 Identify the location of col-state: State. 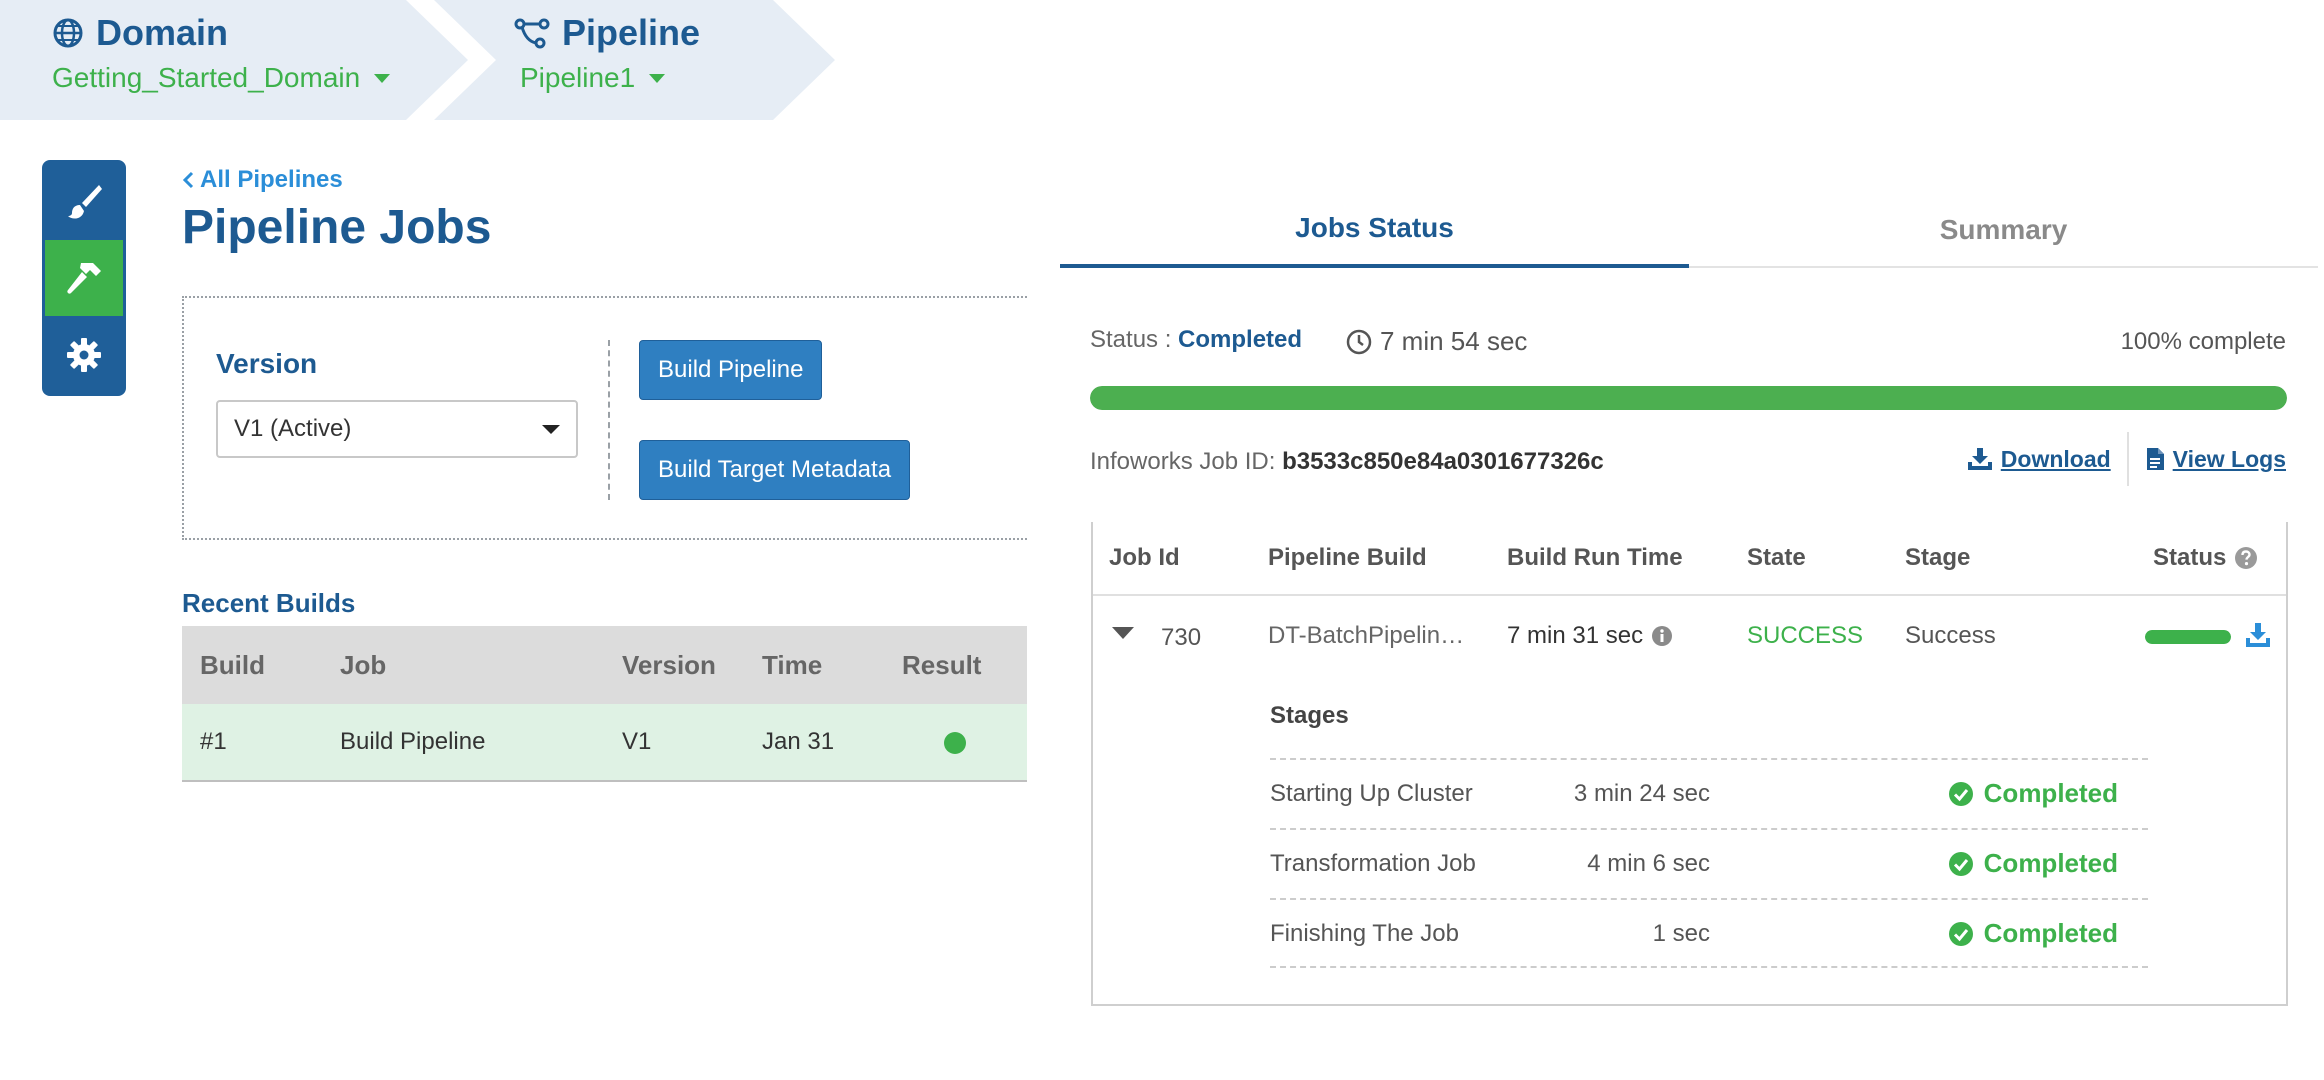
(1776, 557).